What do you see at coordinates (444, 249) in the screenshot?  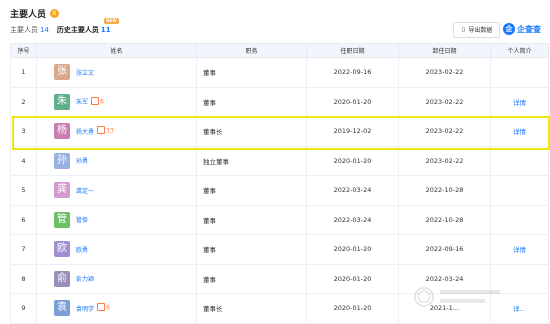 I see `end-date: 2022-09-16` at bounding box center [444, 249].